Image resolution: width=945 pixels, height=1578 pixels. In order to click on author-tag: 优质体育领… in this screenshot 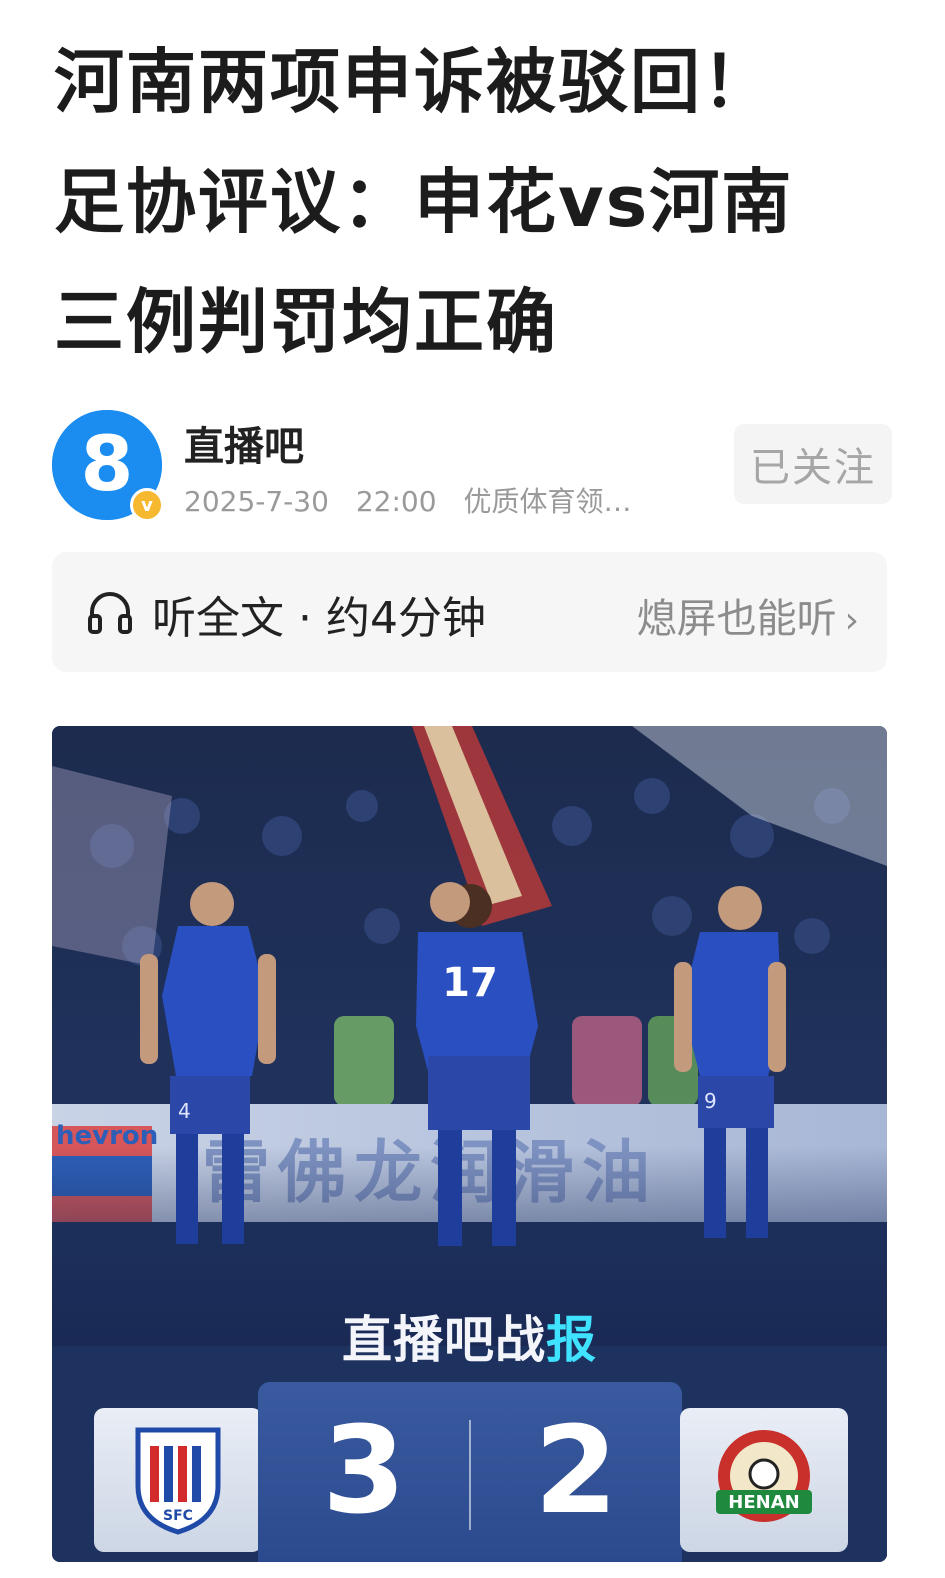, I will do `click(547, 501)`.